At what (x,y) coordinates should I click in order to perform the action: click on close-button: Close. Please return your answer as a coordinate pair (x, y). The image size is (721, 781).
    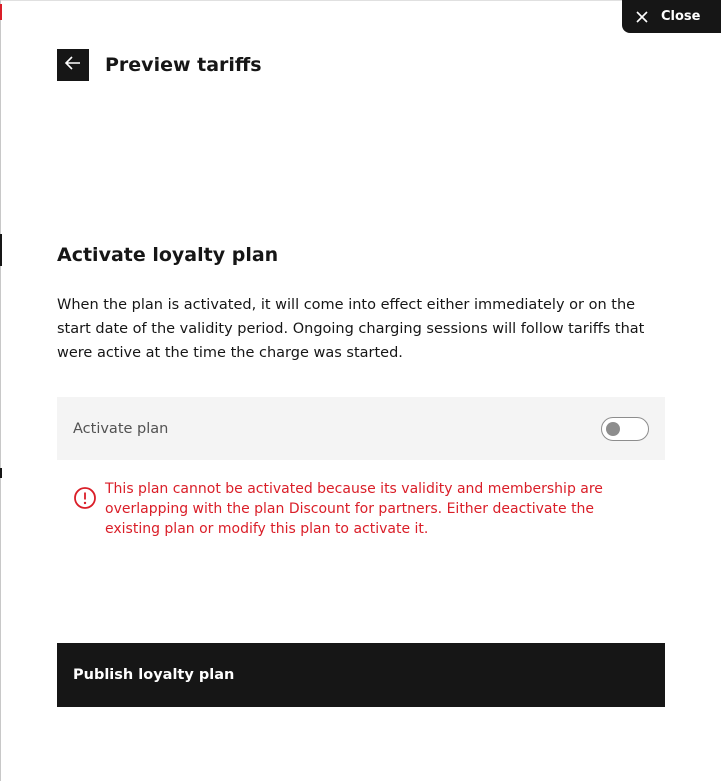
    Looking at the image, I should click on (671, 16).